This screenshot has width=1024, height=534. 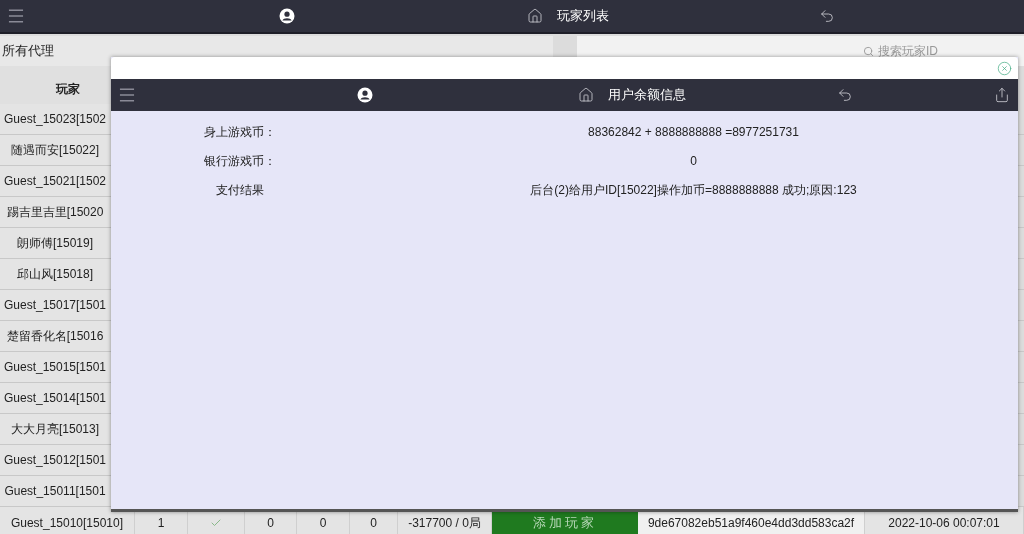 What do you see at coordinates (55, 460) in the screenshot?
I see `player-cell-text: Guest_15012[1501` at bounding box center [55, 460].